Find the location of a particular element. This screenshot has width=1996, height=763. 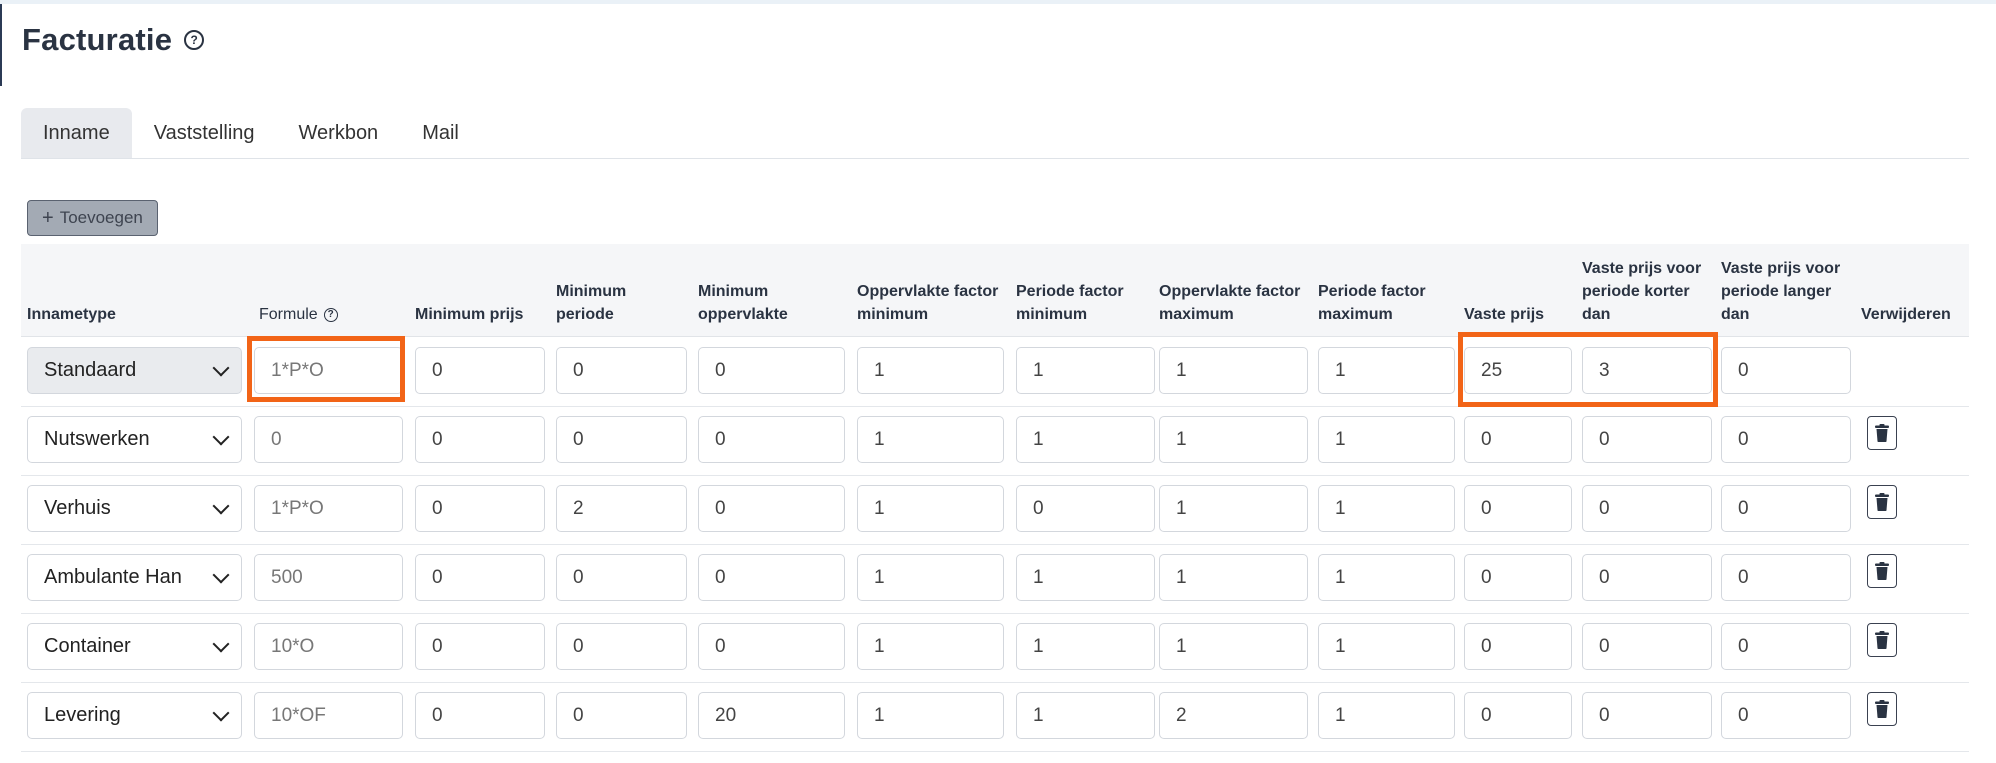

innametype-select-value: Nutswerken is located at coordinates (97, 439).